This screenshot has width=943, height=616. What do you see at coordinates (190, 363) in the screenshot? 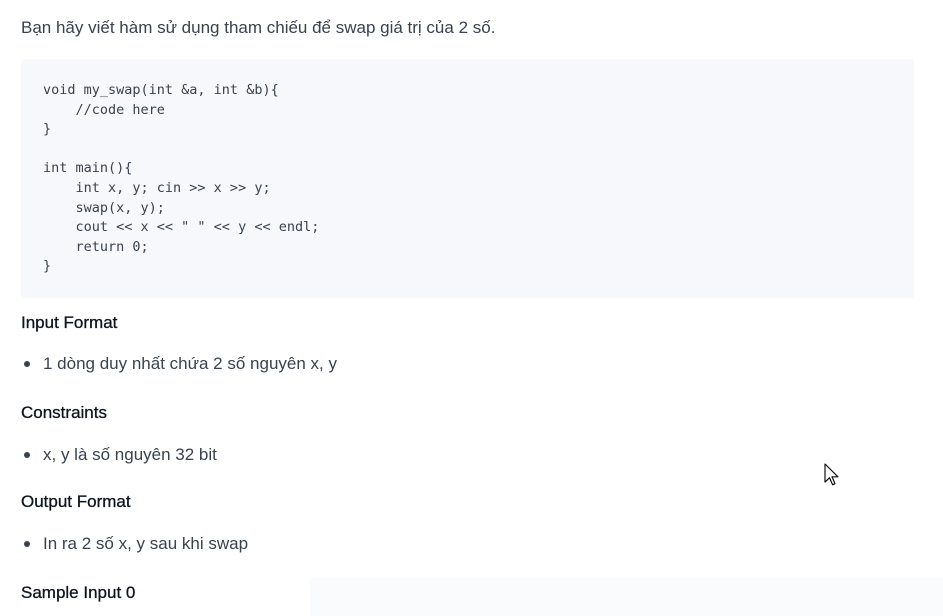
I see `list-item-text: 1 dòng duy nhất chứa 2 số nguyên x, y` at bounding box center [190, 363].